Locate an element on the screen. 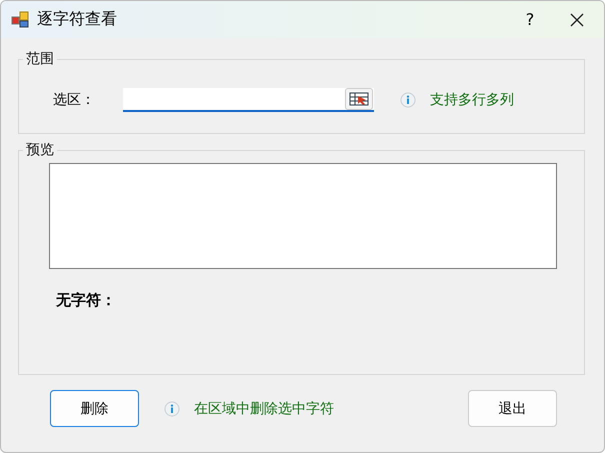  status-text: 无字符： is located at coordinates (86, 300).